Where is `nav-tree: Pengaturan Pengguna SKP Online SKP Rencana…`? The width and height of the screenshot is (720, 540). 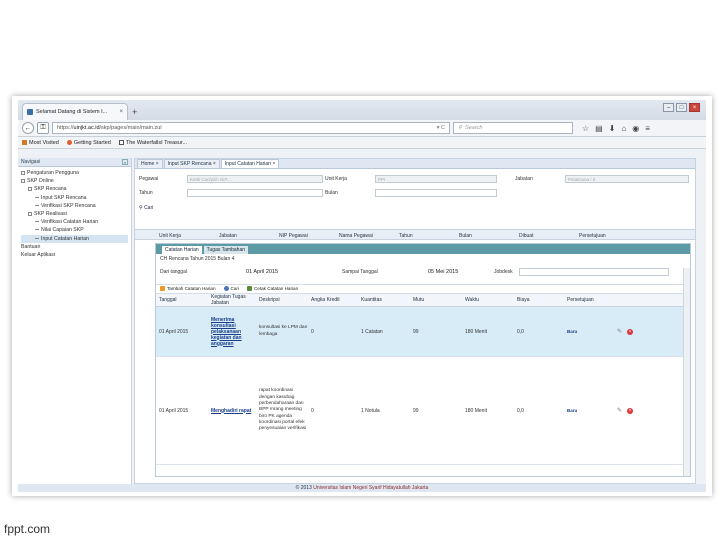 nav-tree: Pengaturan Pengguna SKP Online SKP Rencana… is located at coordinates (74, 214).